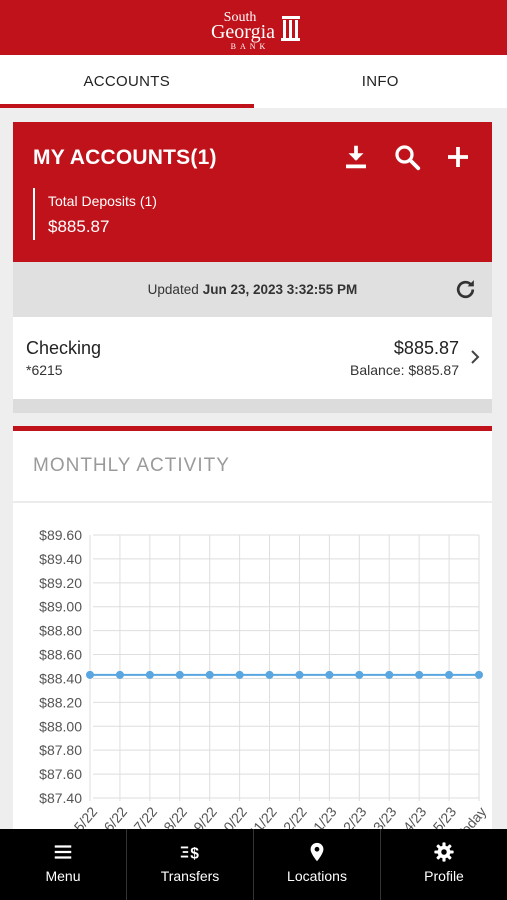 The image size is (507, 900). I want to click on nav-profile: Profile, so click(443, 864).